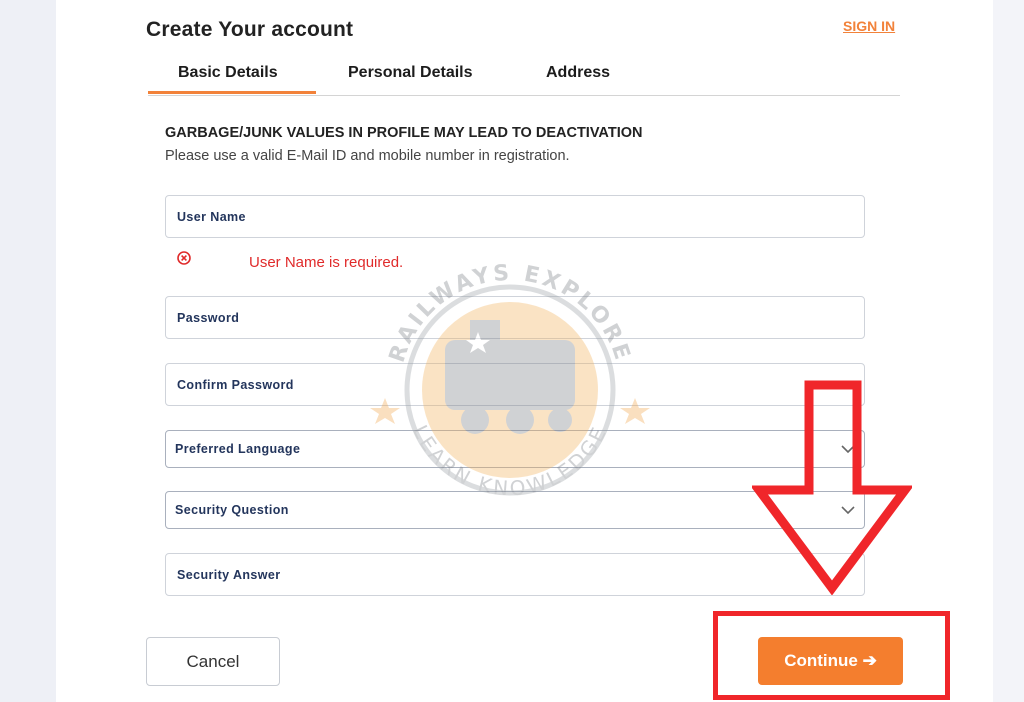  Describe the element at coordinates (832, 487) in the screenshot. I see `annotation-down-arrow-icon` at that location.